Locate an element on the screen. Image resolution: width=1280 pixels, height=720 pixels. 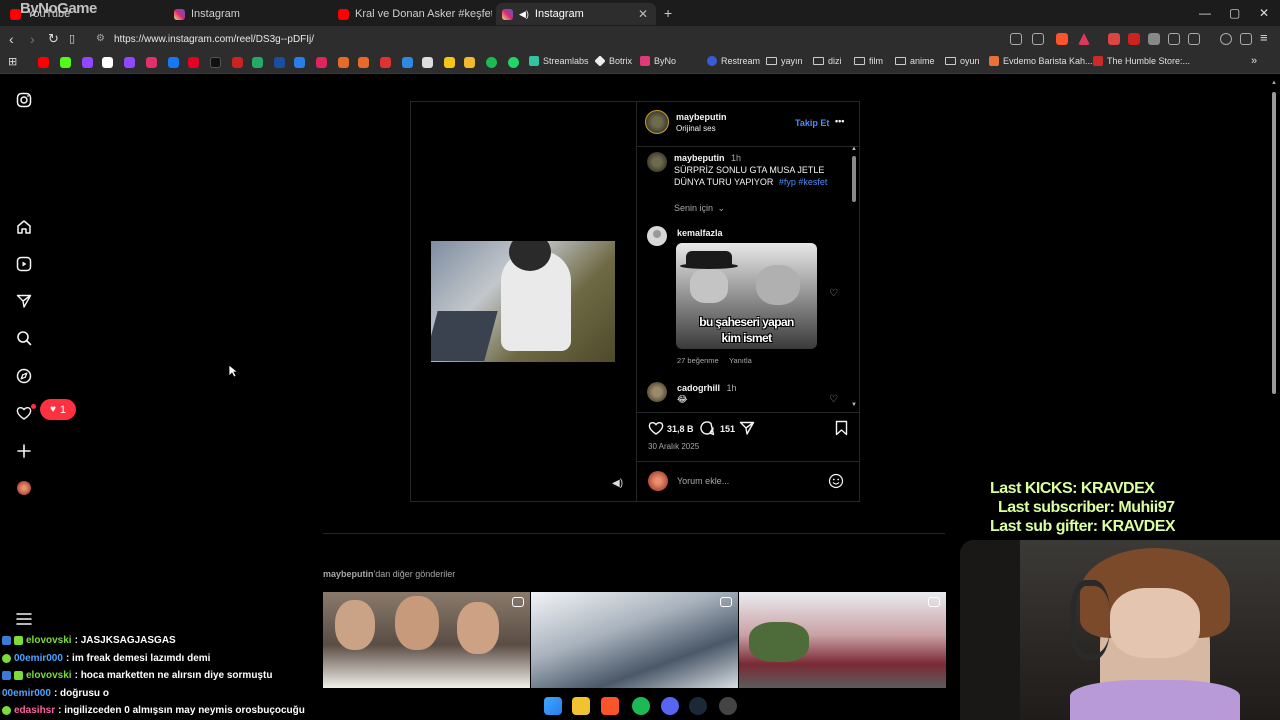
bookmark-folder-anime: anime is located at coordinates (915, 61).